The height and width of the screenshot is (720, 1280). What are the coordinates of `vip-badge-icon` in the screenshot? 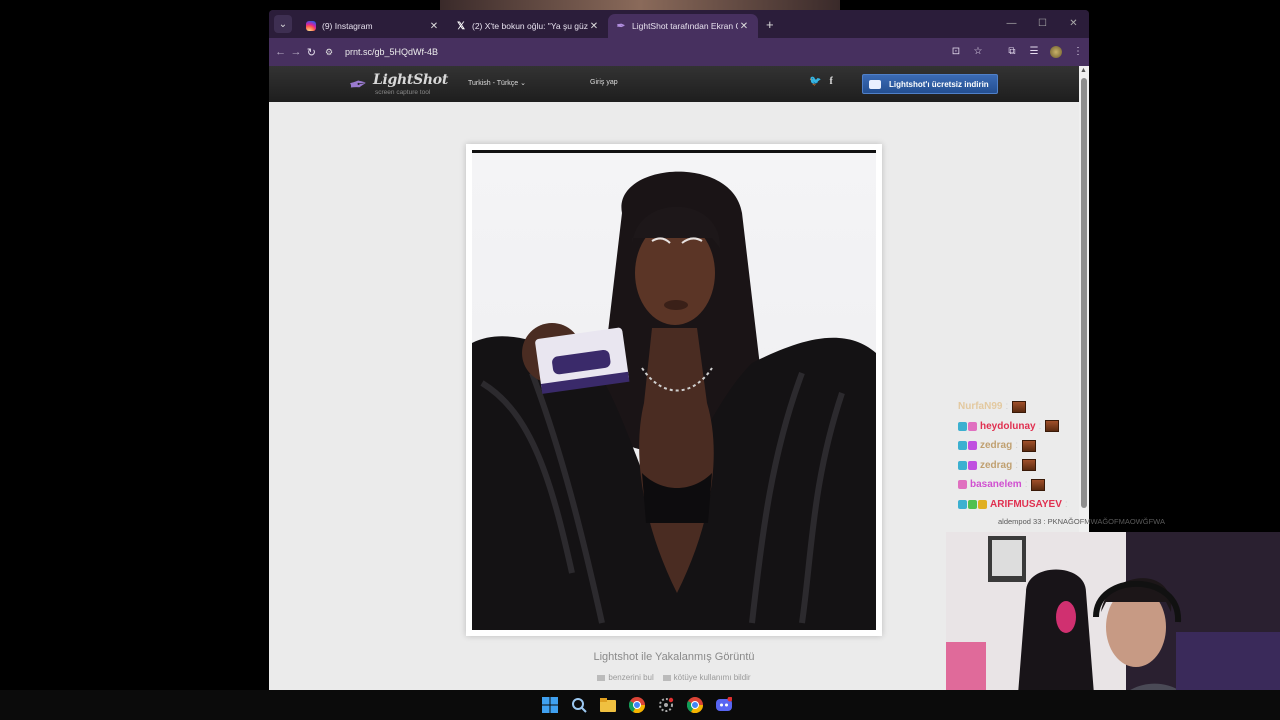 It's located at (982, 504).